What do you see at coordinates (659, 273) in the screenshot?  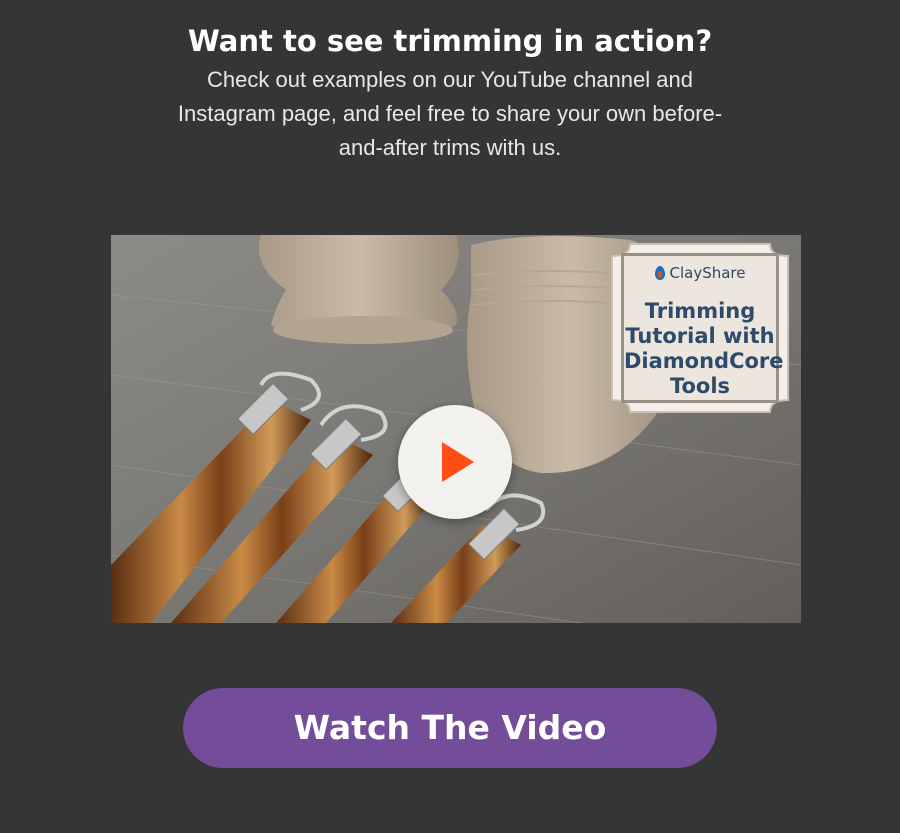 I see `clayshare-logo-icon` at bounding box center [659, 273].